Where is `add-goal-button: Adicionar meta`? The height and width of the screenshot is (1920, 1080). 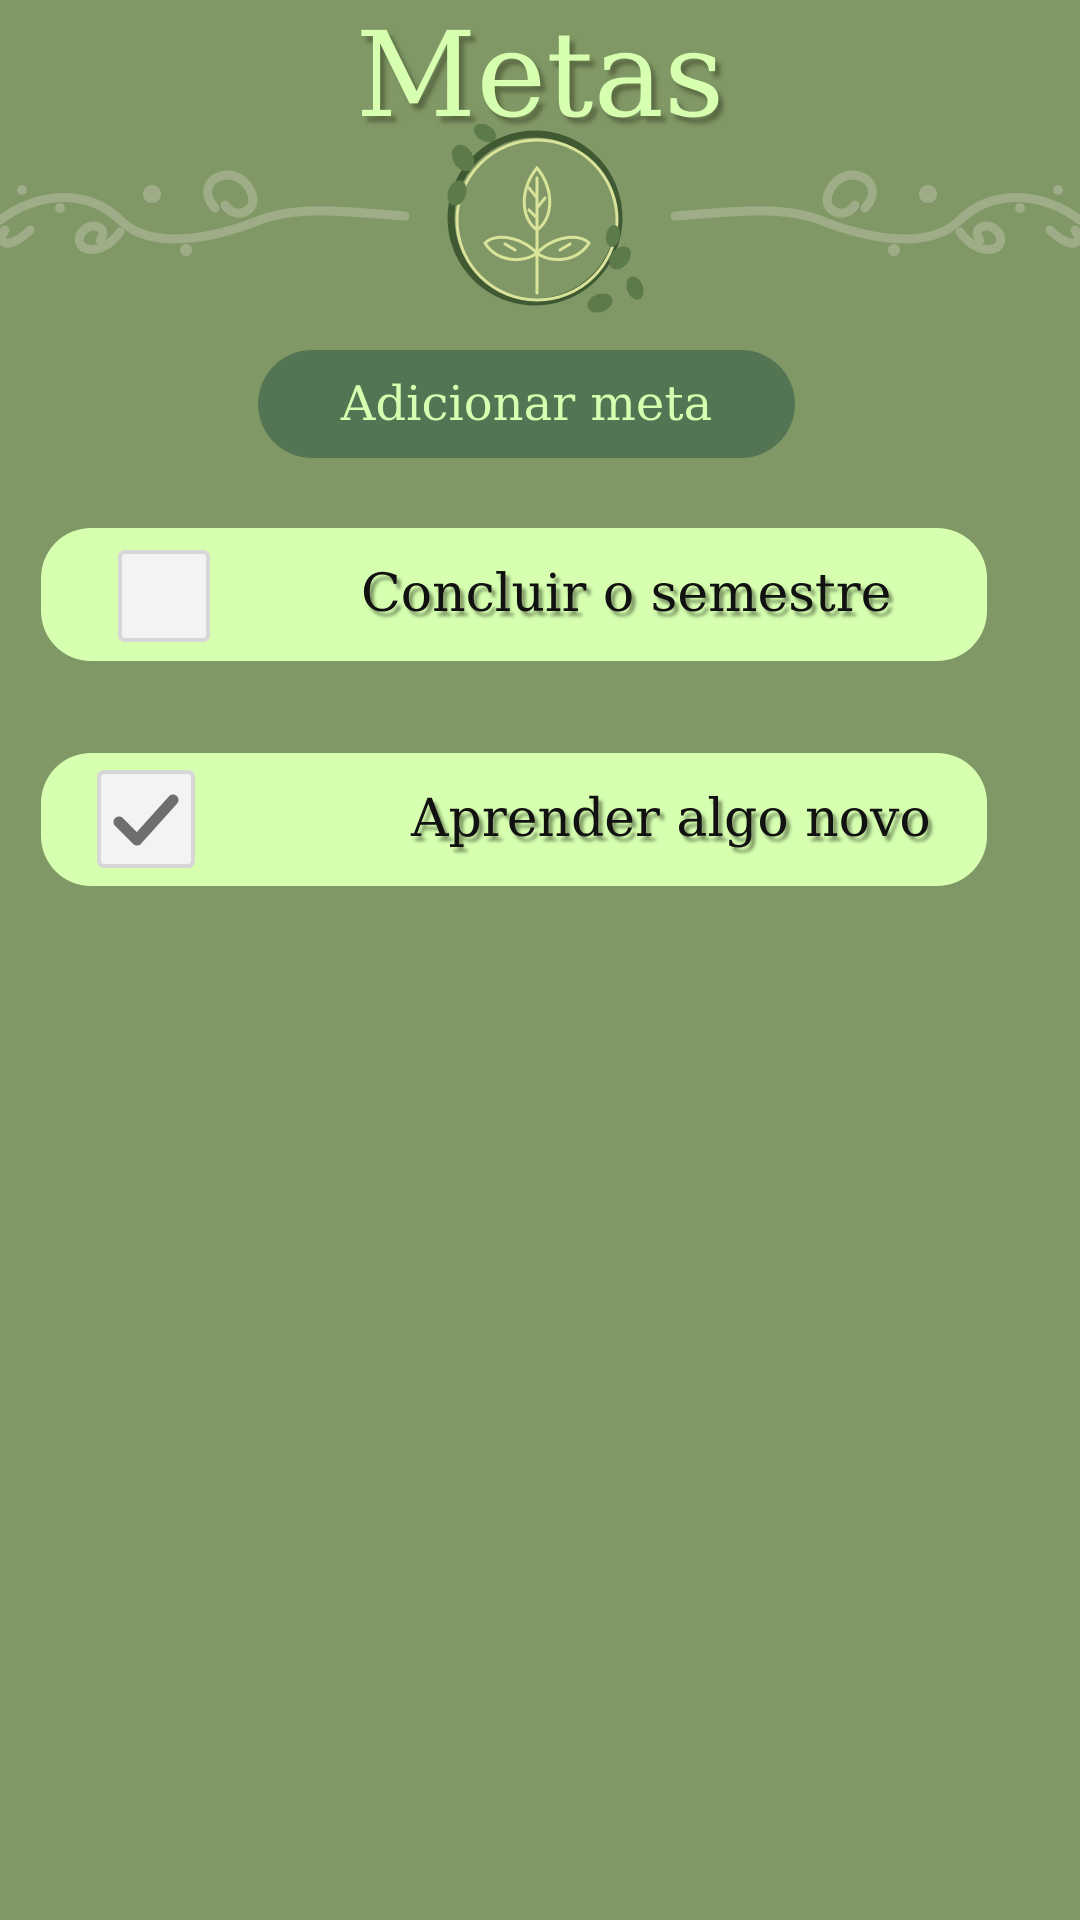 add-goal-button: Adicionar meta is located at coordinates (526, 404).